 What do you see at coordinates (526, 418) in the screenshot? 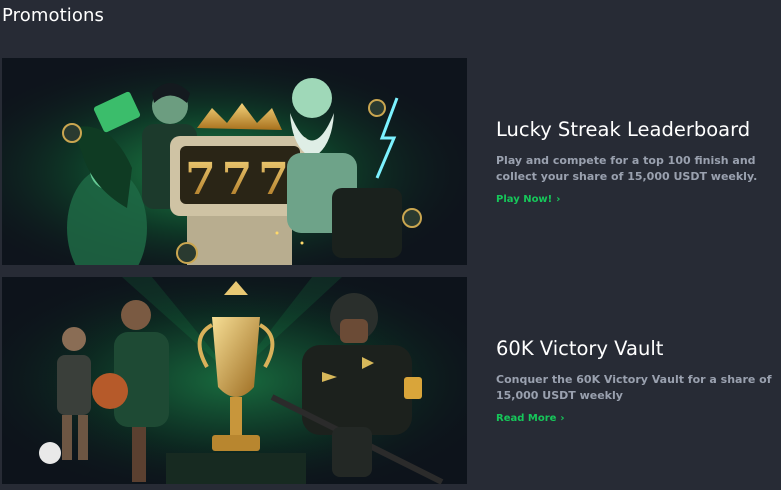
I see `read-more-label: Read More` at bounding box center [526, 418].